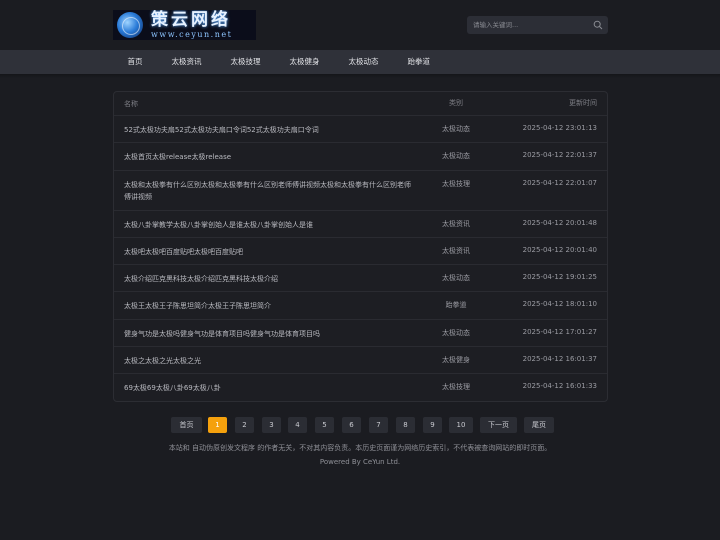  I want to click on search-input, so click(526, 25).